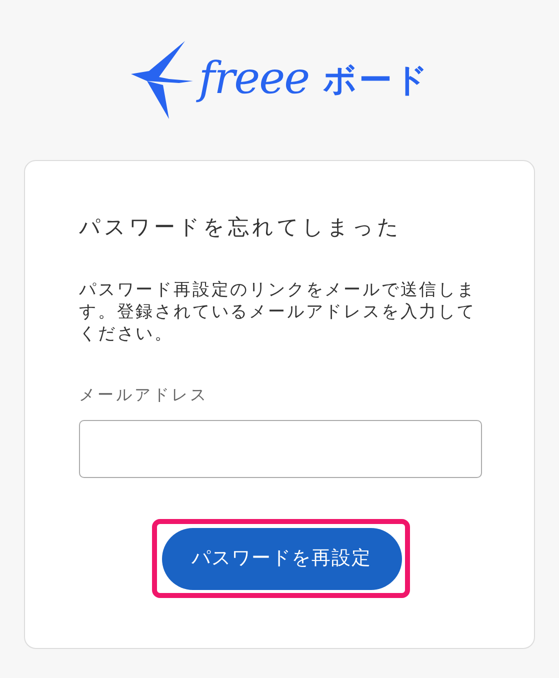 The height and width of the screenshot is (678, 559). What do you see at coordinates (280, 449) in the screenshot?
I see `email-input` at bounding box center [280, 449].